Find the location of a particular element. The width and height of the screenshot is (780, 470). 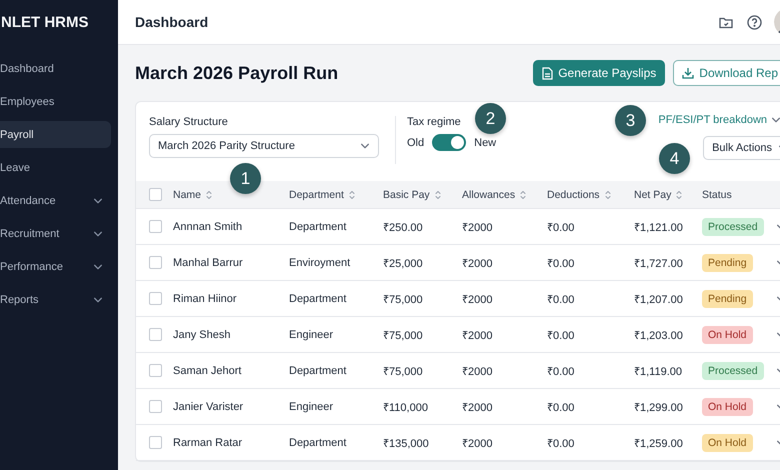

table-cell-text: ₹1,727.00 is located at coordinates (658, 263).